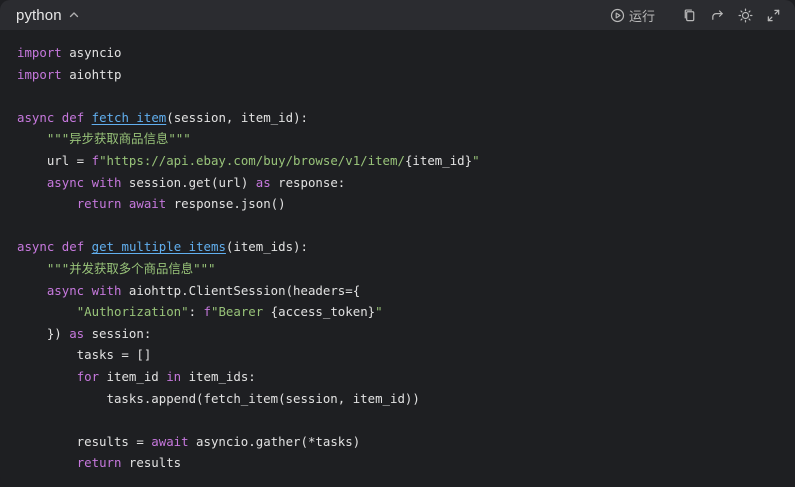 This screenshot has height=487, width=795. What do you see at coordinates (617, 15) in the screenshot?
I see `play-circle-icon` at bounding box center [617, 15].